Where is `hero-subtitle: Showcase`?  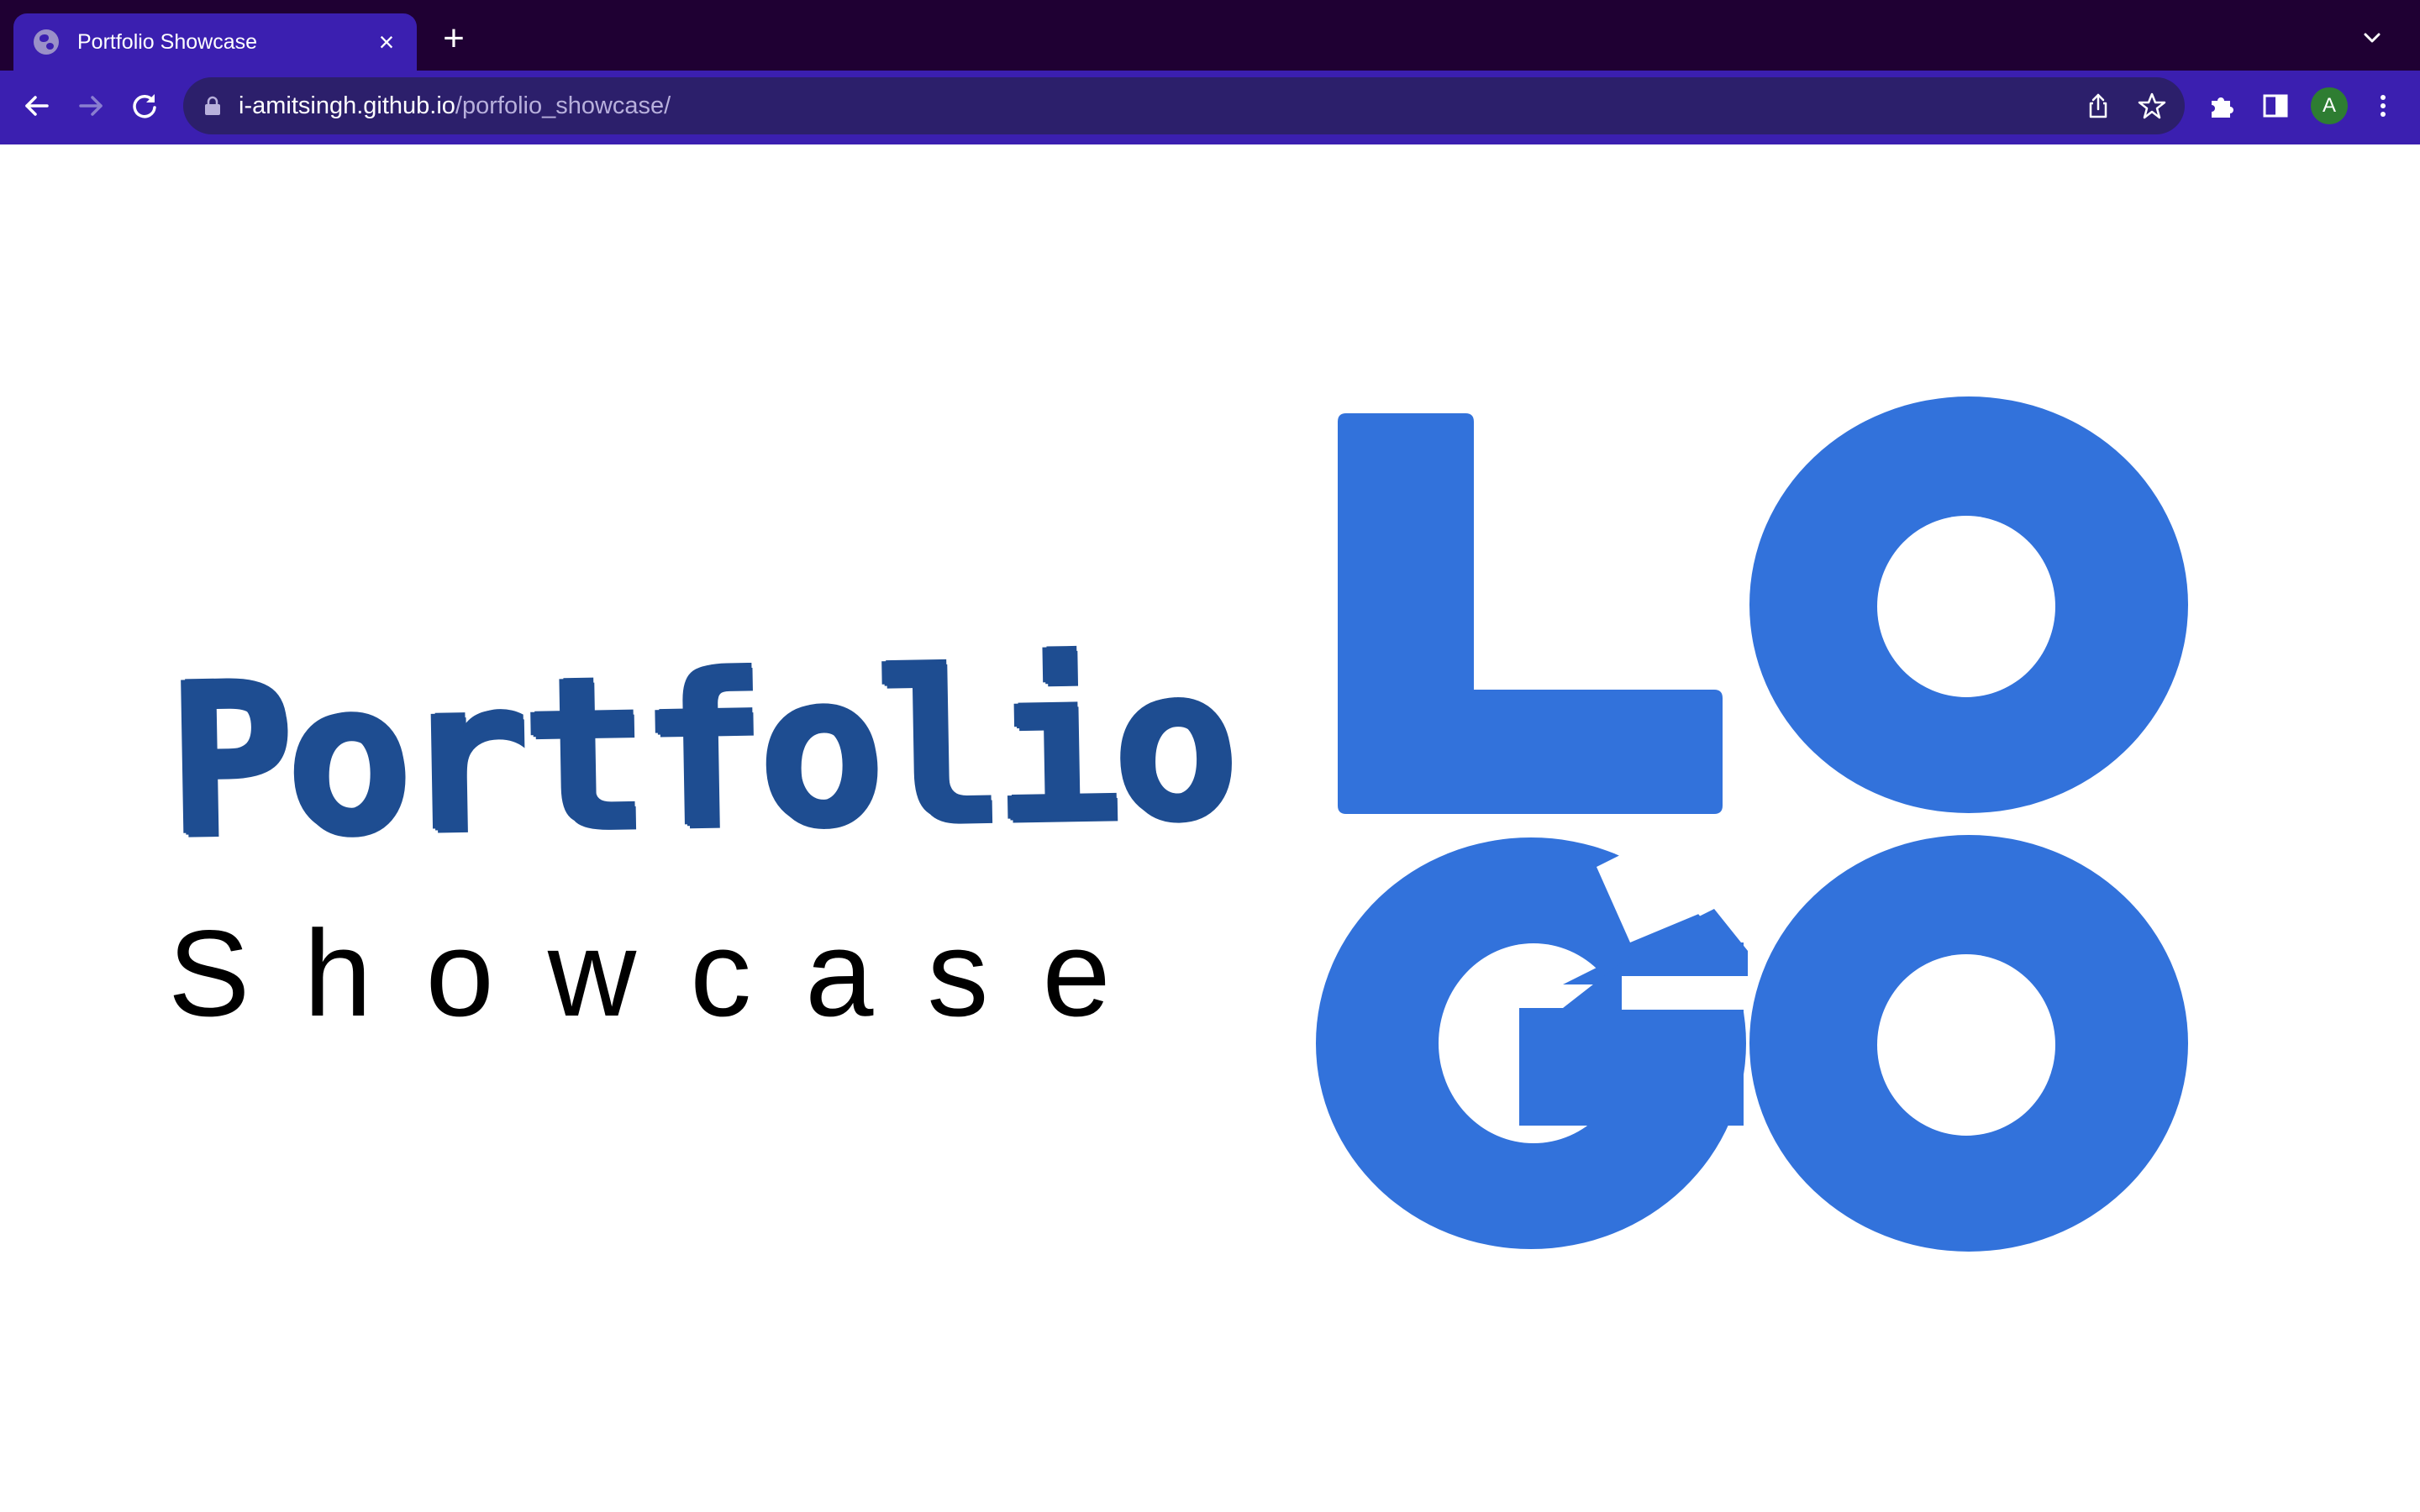
hero-subtitle: Showcase is located at coordinates (666, 973).